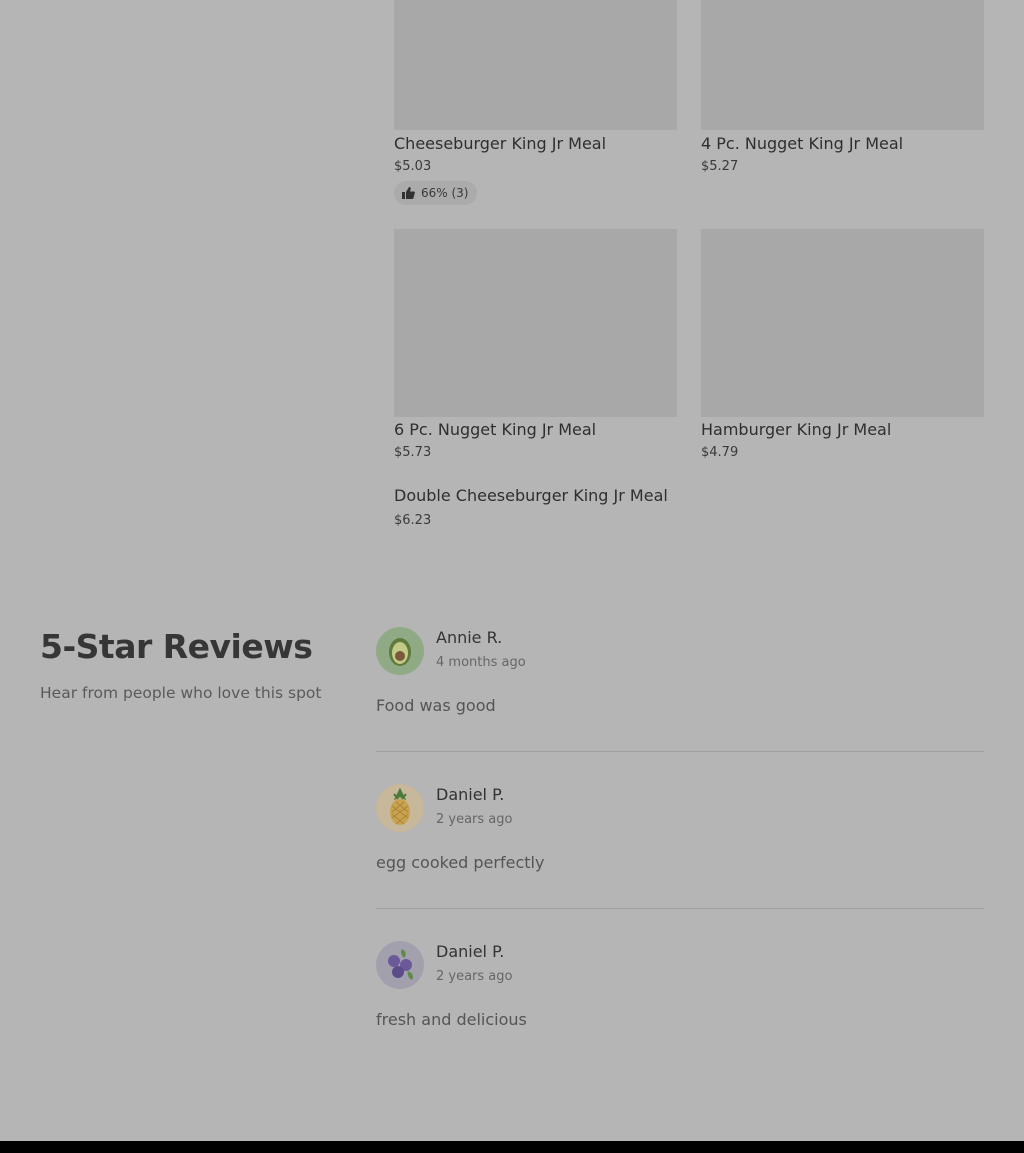 The width and height of the screenshot is (1024, 1153). Describe the element at coordinates (500, 143) in the screenshot. I see `menu-item-title: Cheeseburger King Jr Meal` at that location.